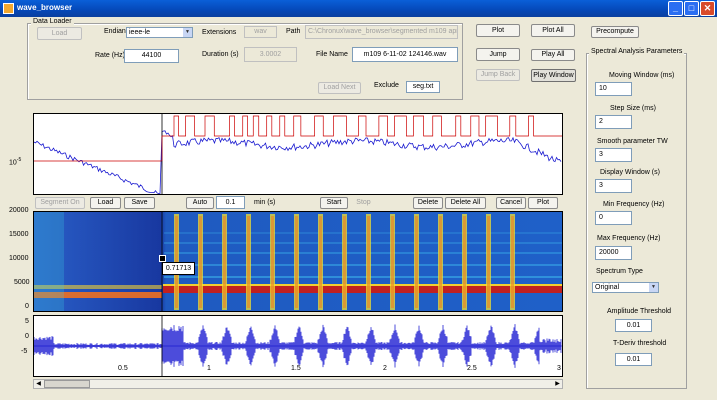 This screenshot has width=717, height=400. What do you see at coordinates (220, 54) in the screenshot?
I see `duration-label: Duration (s)` at bounding box center [220, 54].